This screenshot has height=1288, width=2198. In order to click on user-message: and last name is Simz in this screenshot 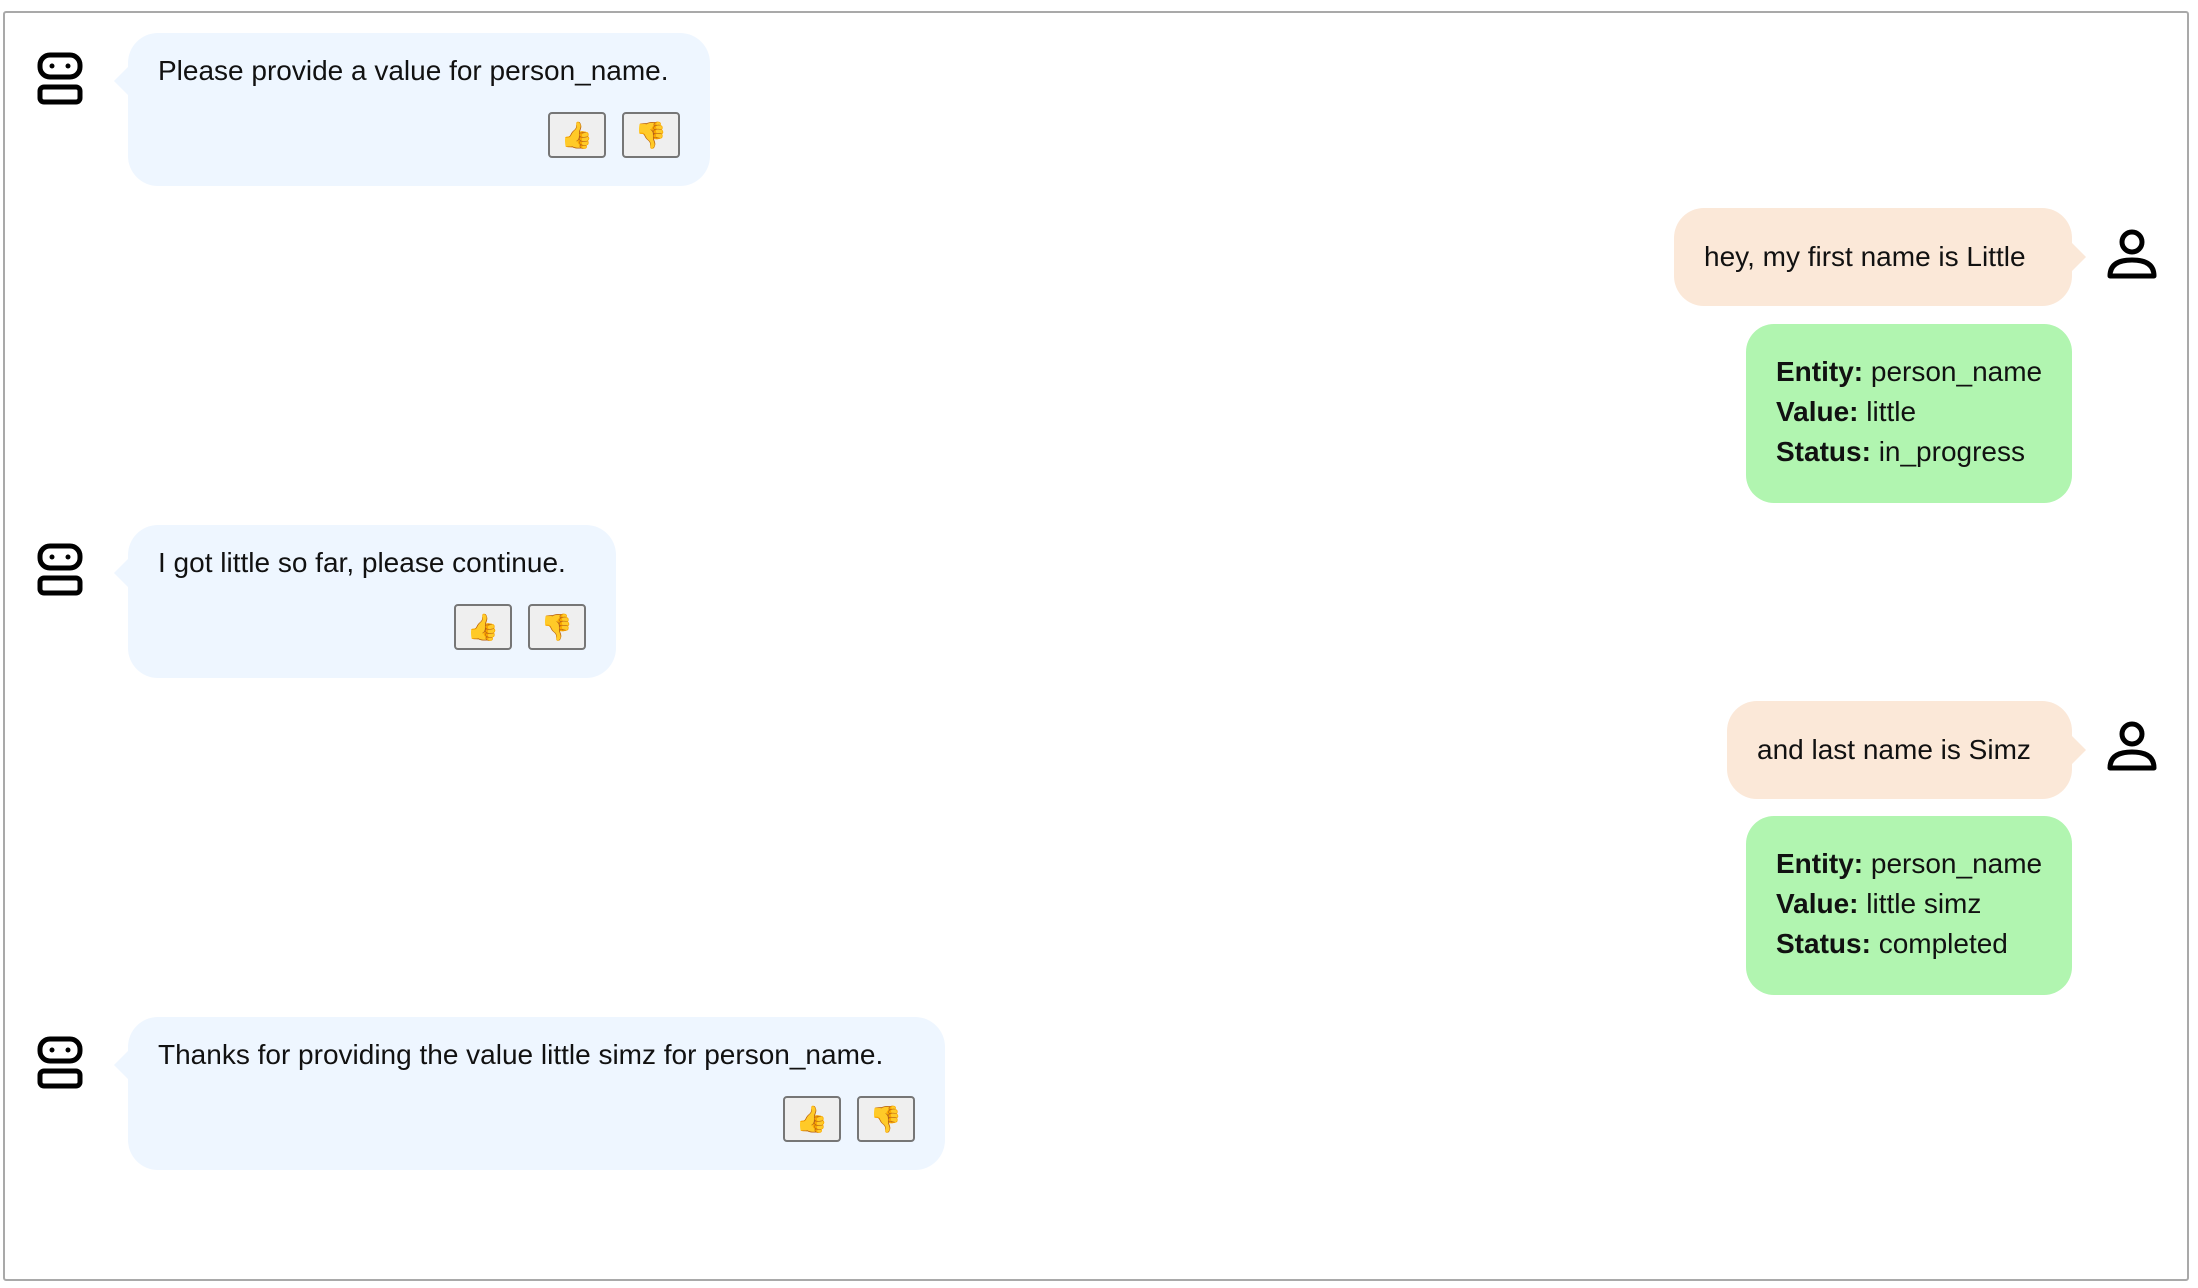, I will do `click(1906, 750)`.